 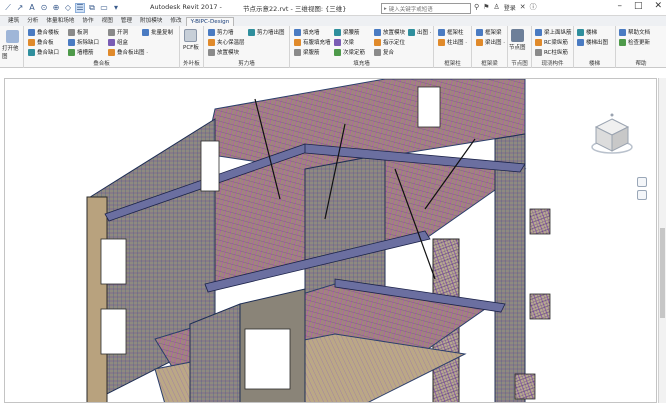 What do you see at coordinates (307, 32) in the screenshot?
I see `infill-wall-button: 填充墙` at bounding box center [307, 32].